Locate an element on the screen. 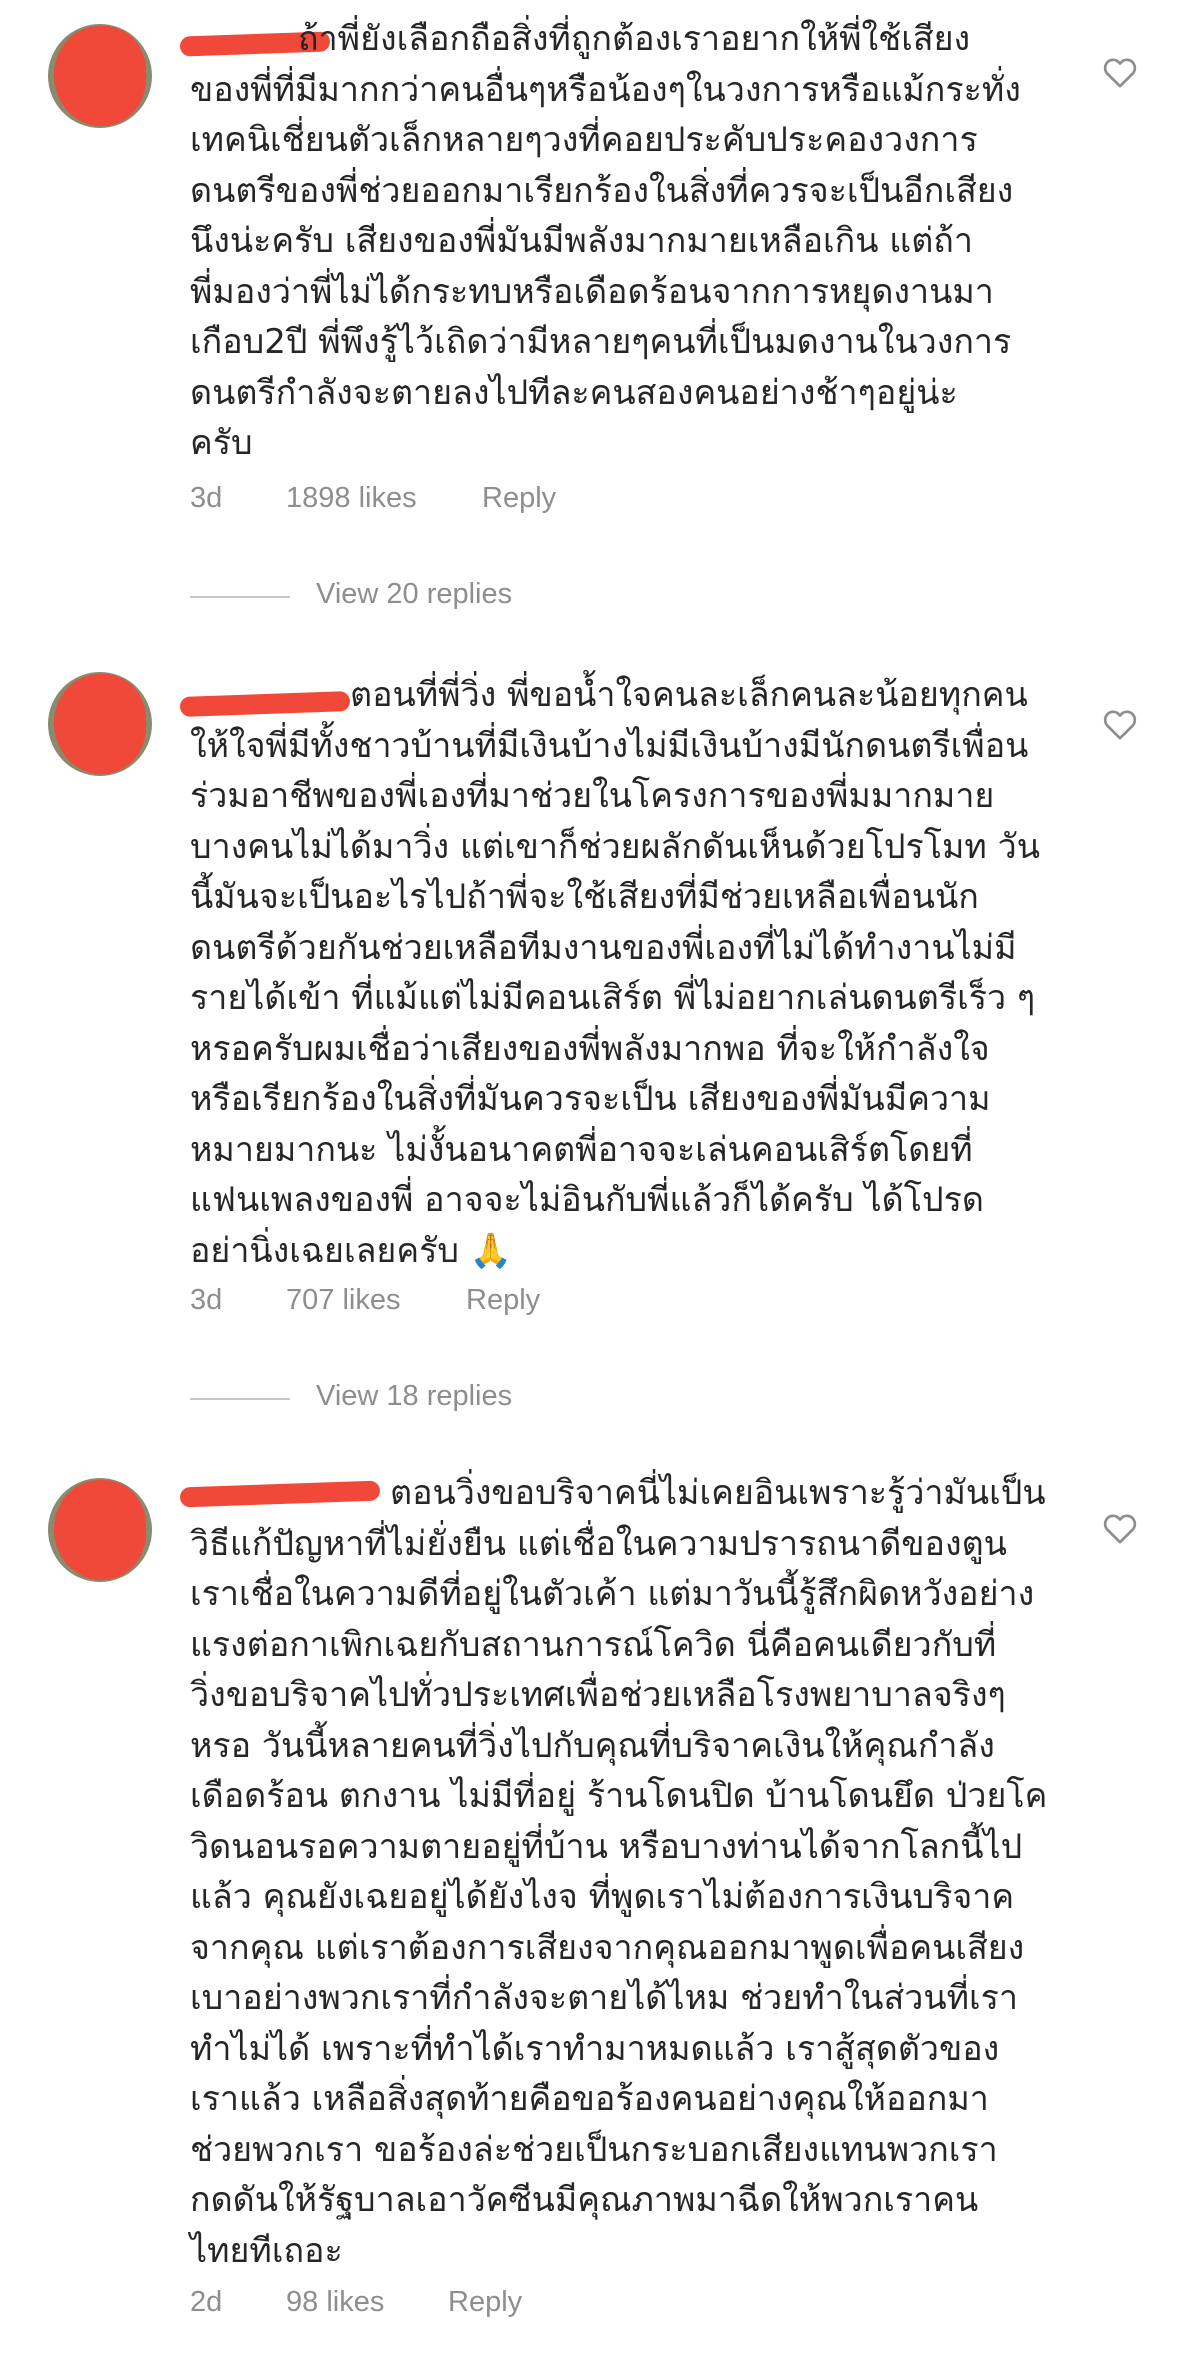 Image resolution: width=1200 pixels, height=2353 pixels. comment-line: ครับ is located at coordinates (221, 443).